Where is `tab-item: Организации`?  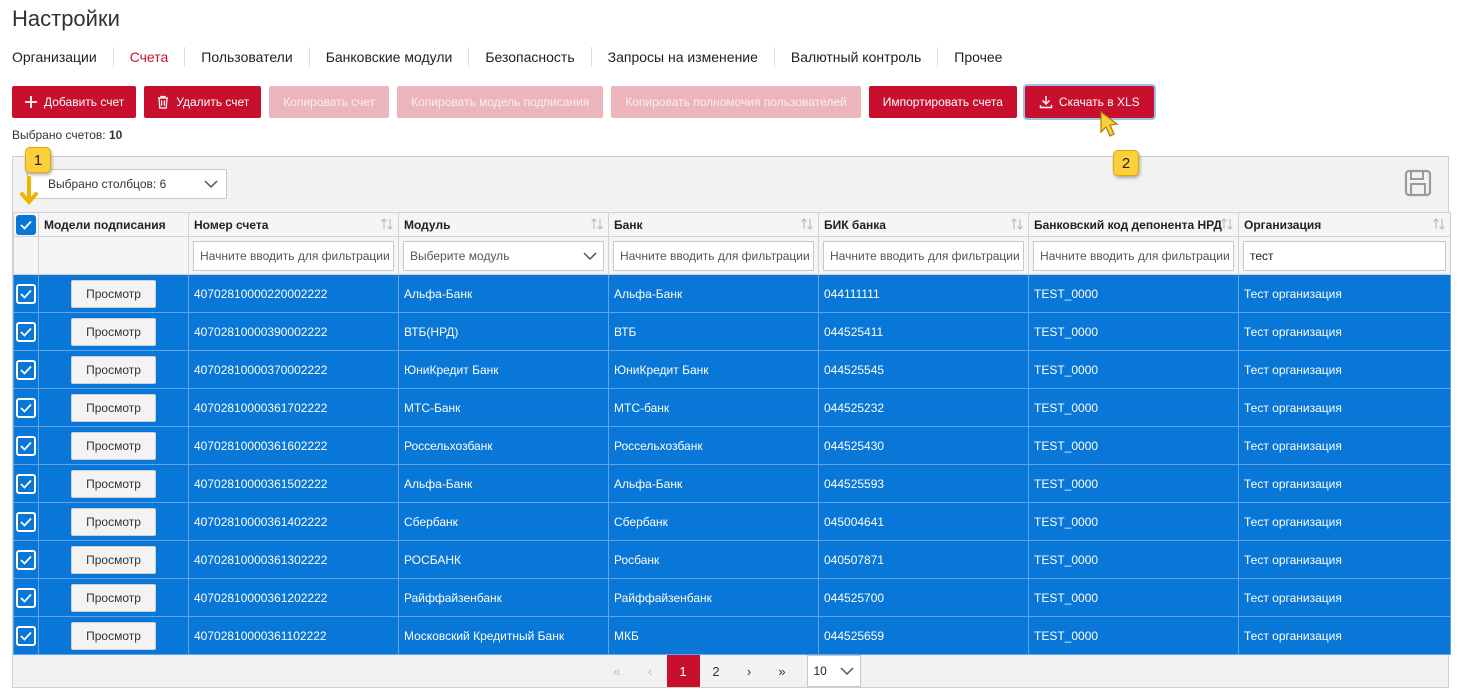 tab-item: Организации is located at coordinates (62, 57).